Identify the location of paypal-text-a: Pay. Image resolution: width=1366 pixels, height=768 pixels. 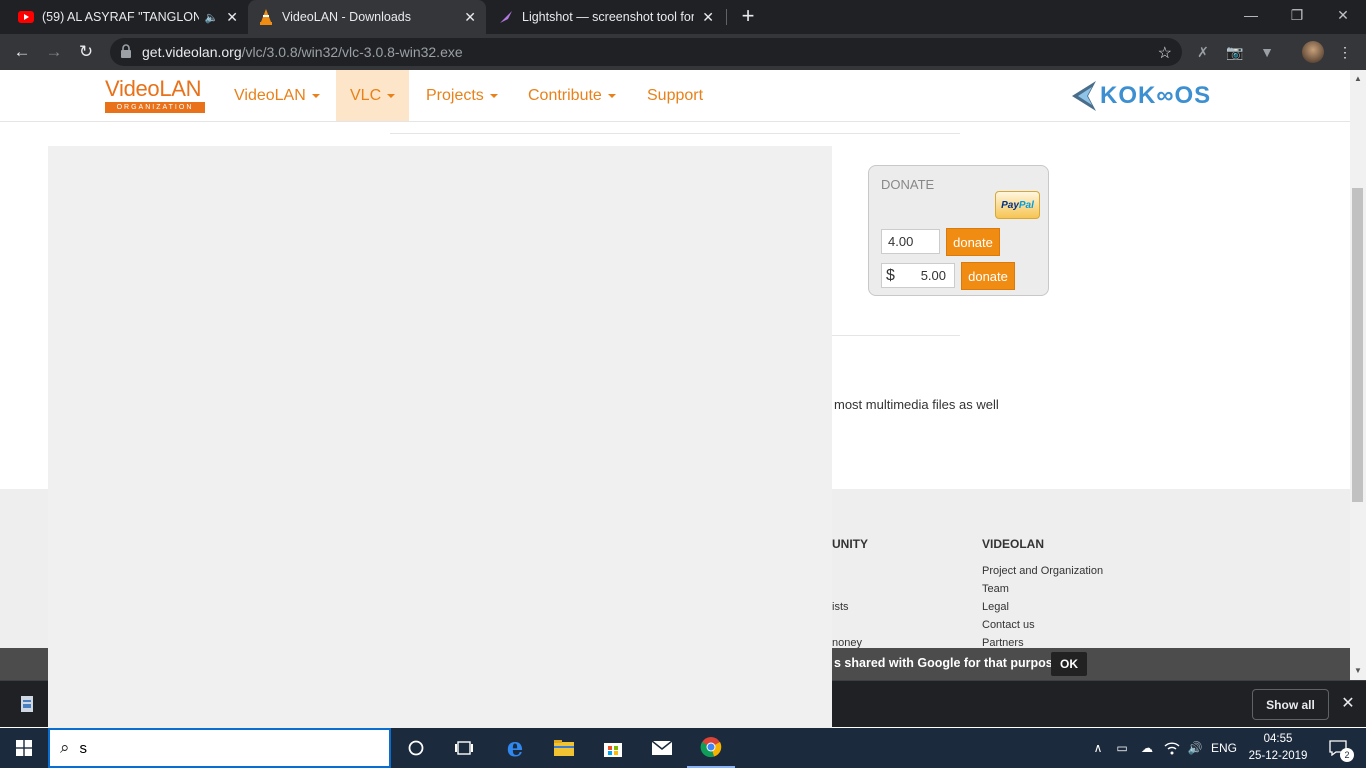
(1010, 205).